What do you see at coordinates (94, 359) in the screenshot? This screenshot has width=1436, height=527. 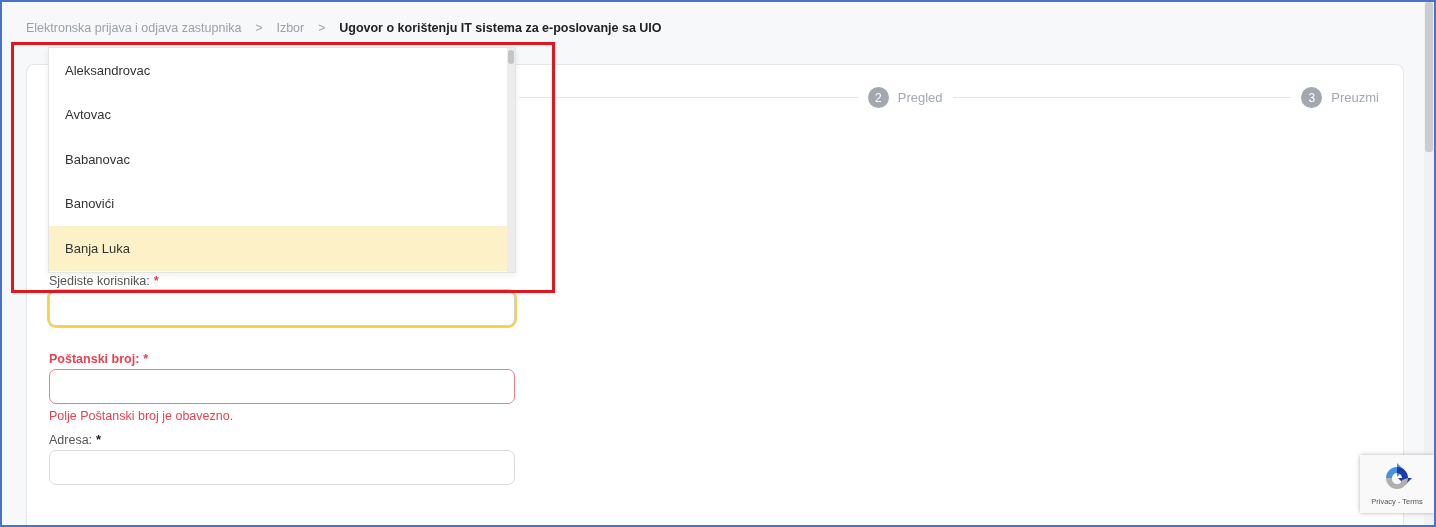 I see `field-label: Poštanski broj:` at bounding box center [94, 359].